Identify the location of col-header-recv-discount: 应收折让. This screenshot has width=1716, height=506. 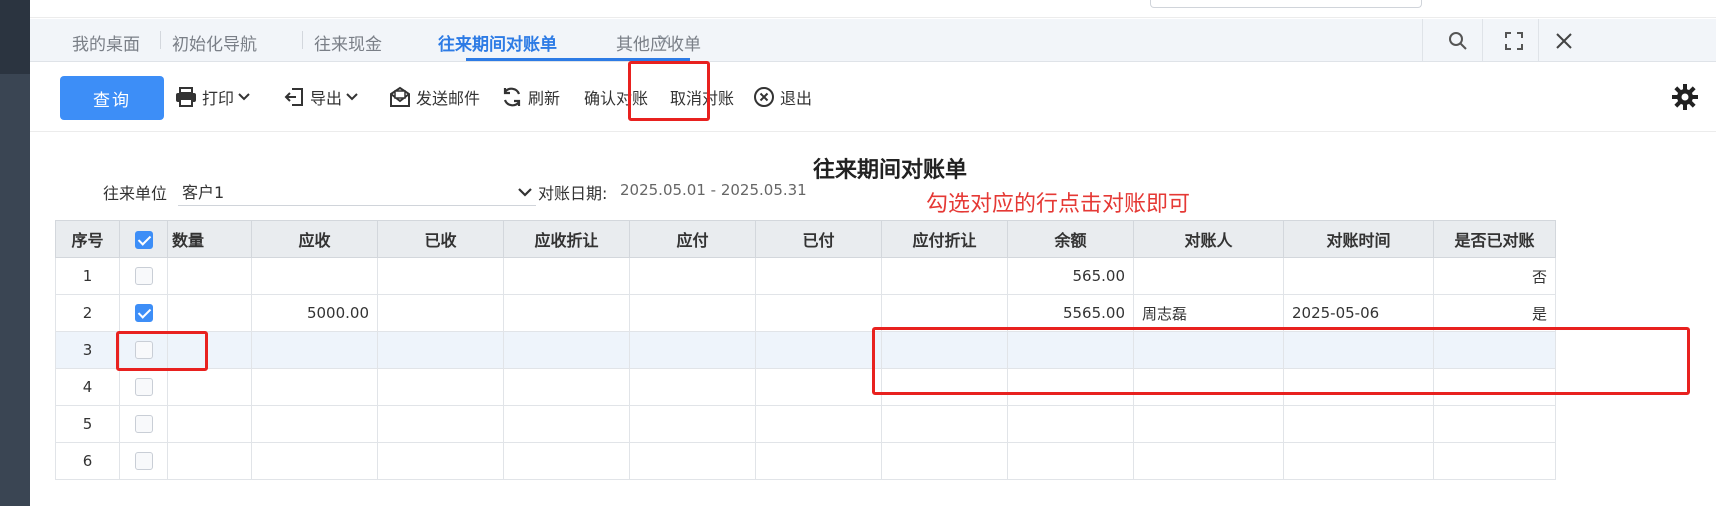
(566, 239).